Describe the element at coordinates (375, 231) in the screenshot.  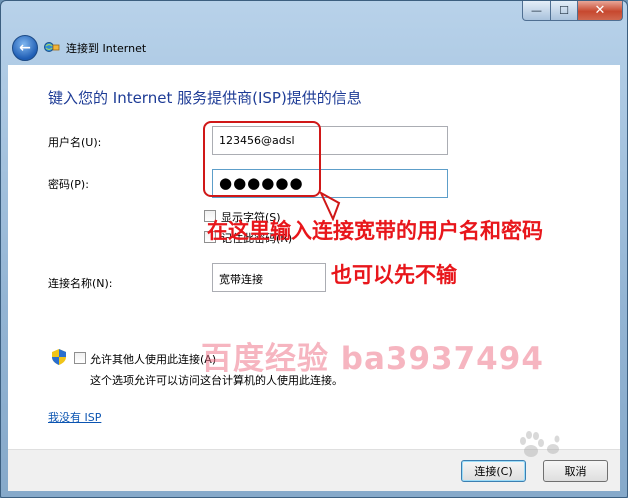
I see `annotation-text-primary: 在这里输入连接宽带的用户名和密码` at that location.